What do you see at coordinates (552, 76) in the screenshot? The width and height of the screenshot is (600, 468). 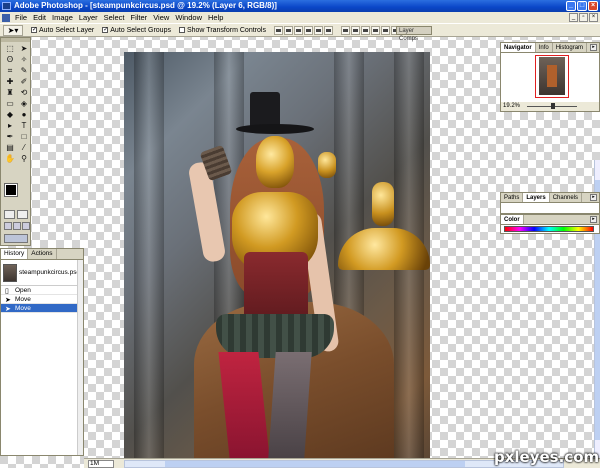 I see `navigator-view-box` at bounding box center [552, 76].